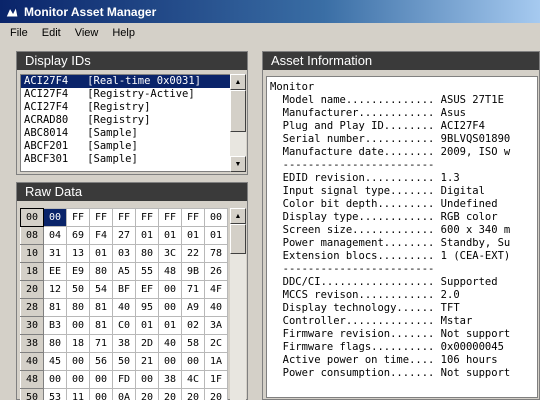 The image size is (540, 400). I want to click on hex-byte: 1F, so click(216, 379).